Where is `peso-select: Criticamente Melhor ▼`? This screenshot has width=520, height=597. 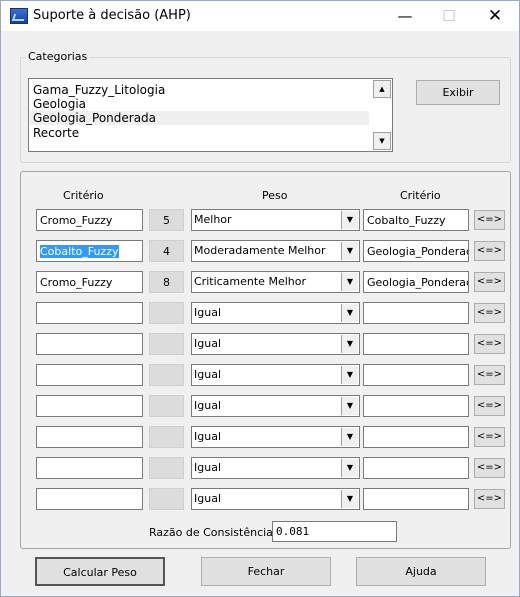
peso-select: Criticamente Melhor ▼ is located at coordinates (275, 282).